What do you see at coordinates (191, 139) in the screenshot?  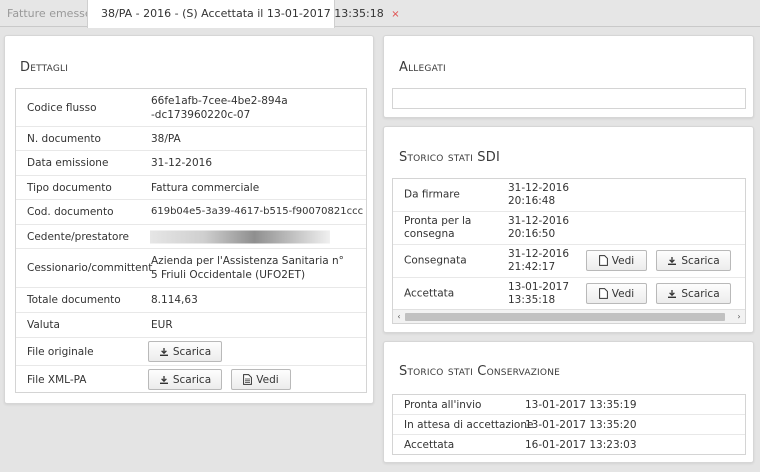 I see `table-row: N. documento 38/PA` at bounding box center [191, 139].